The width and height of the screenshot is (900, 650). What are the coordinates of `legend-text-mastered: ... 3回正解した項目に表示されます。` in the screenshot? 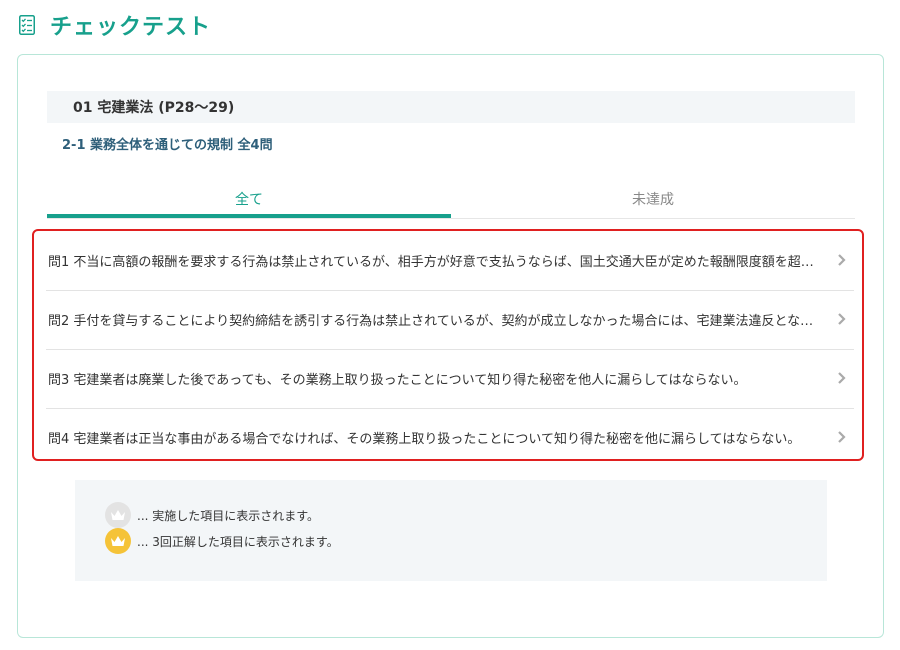 It's located at (238, 541).